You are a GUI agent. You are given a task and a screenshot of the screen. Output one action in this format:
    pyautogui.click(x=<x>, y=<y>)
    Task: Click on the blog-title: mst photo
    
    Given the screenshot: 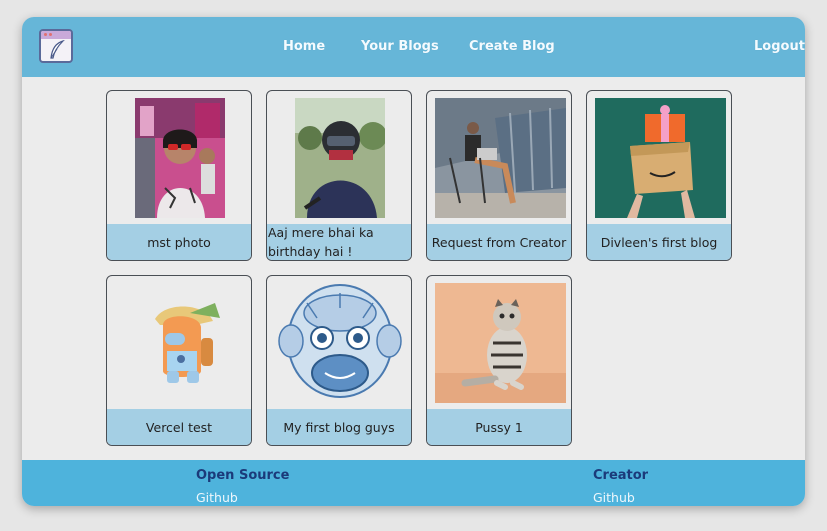 What is the action you would take?
    pyautogui.click(x=179, y=242)
    